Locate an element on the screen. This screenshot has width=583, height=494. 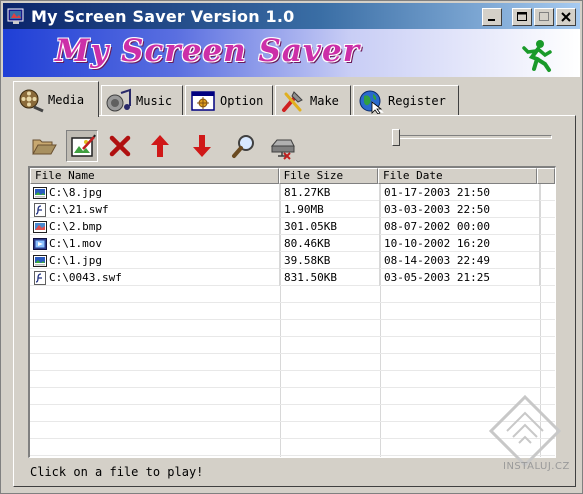
cell-file-date: 08-14-2003 22:49 is located at coordinates (460, 260).